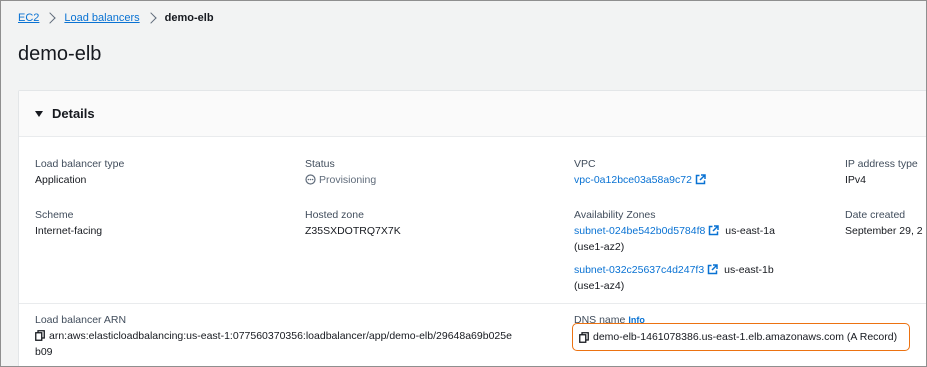 This screenshot has width=927, height=367. I want to click on az-zone-id: (use1-az4), so click(599, 286).